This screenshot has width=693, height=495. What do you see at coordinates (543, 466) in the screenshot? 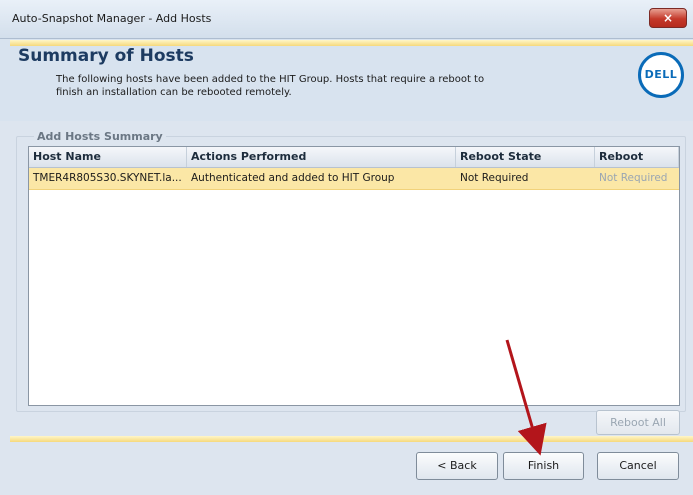
I see `finish-button: Finish` at bounding box center [543, 466].